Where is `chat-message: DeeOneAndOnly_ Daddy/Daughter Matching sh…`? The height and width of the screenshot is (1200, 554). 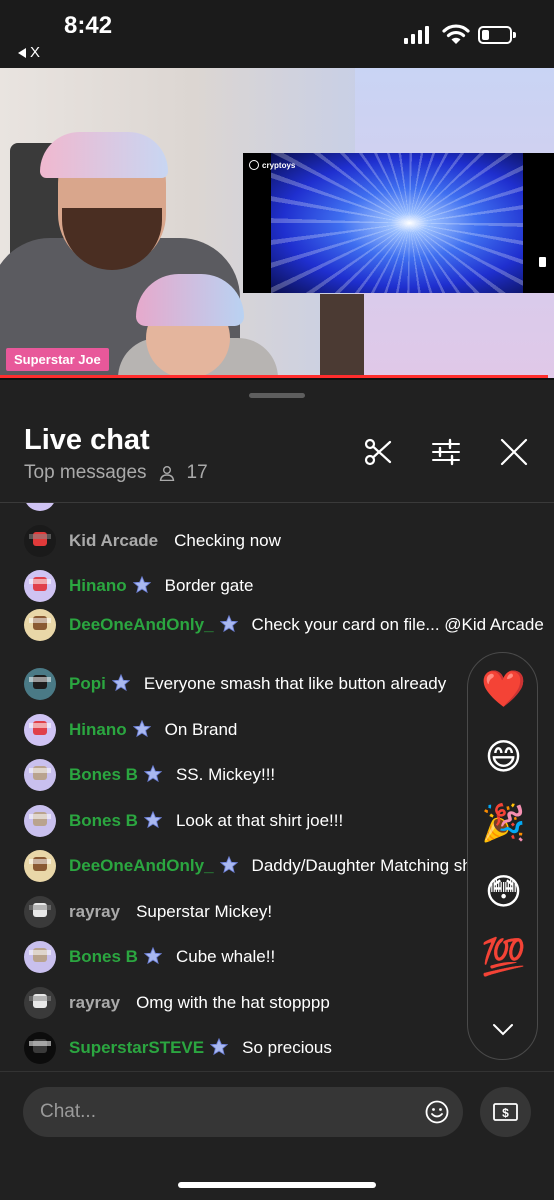 chat-message: DeeOneAndOnly_ Daddy/Daughter Matching sh… is located at coordinates (284, 866).